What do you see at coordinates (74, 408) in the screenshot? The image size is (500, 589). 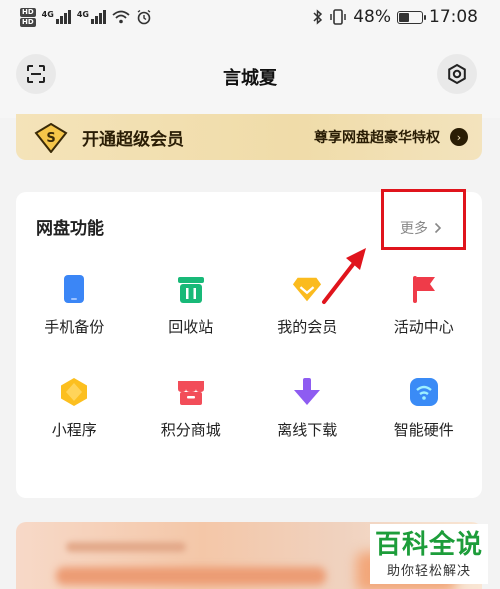 I see `feature-mini-programs: 小程序` at bounding box center [74, 408].